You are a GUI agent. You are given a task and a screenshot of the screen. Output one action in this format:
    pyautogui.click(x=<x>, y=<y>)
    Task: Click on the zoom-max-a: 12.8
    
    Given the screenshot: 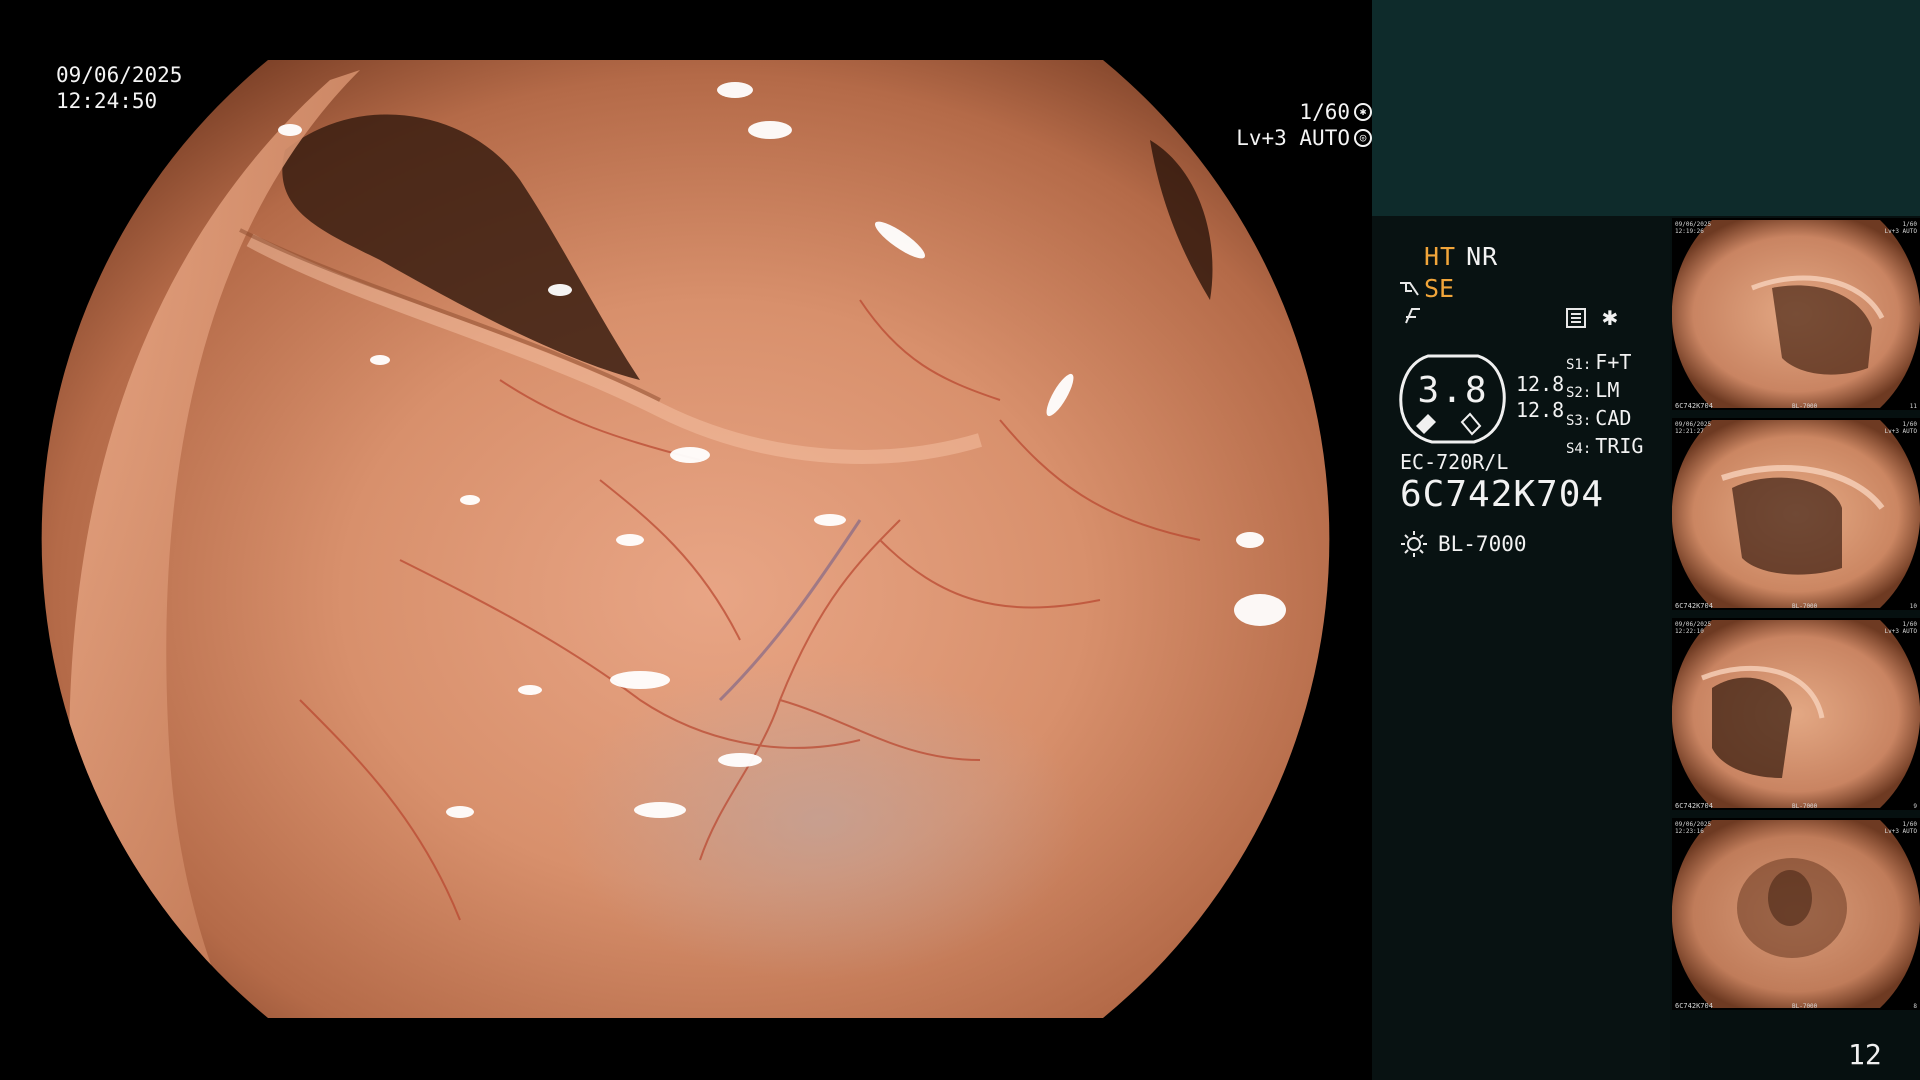 What is the action you would take?
    pyautogui.click(x=1540, y=384)
    